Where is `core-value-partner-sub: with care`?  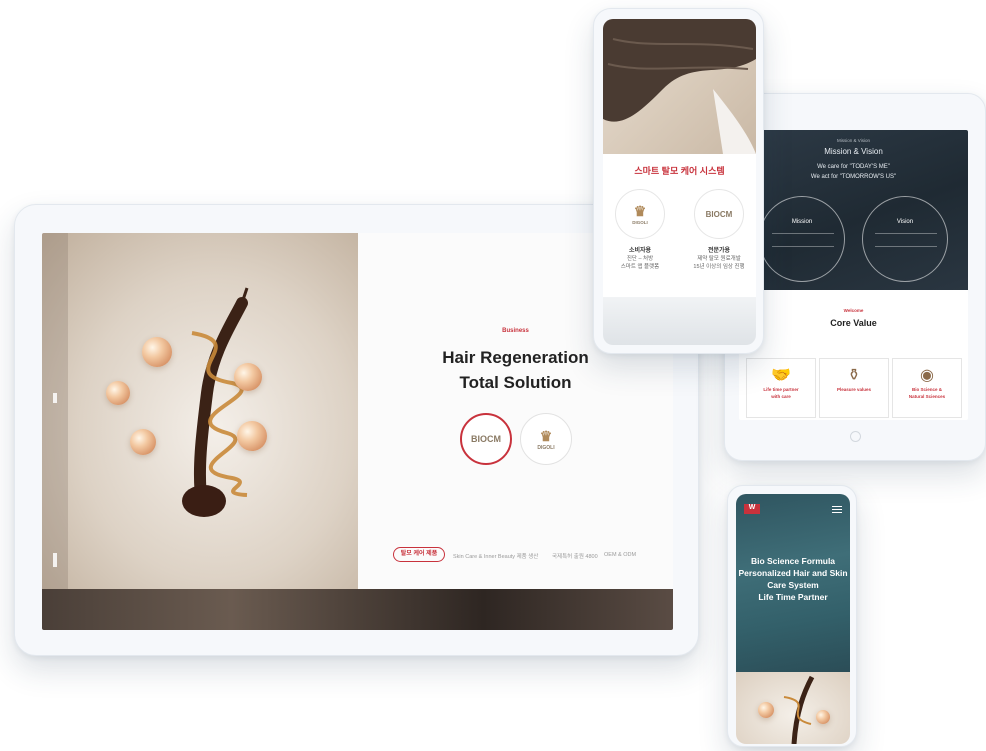 core-value-partner-sub: with care is located at coordinates (781, 396).